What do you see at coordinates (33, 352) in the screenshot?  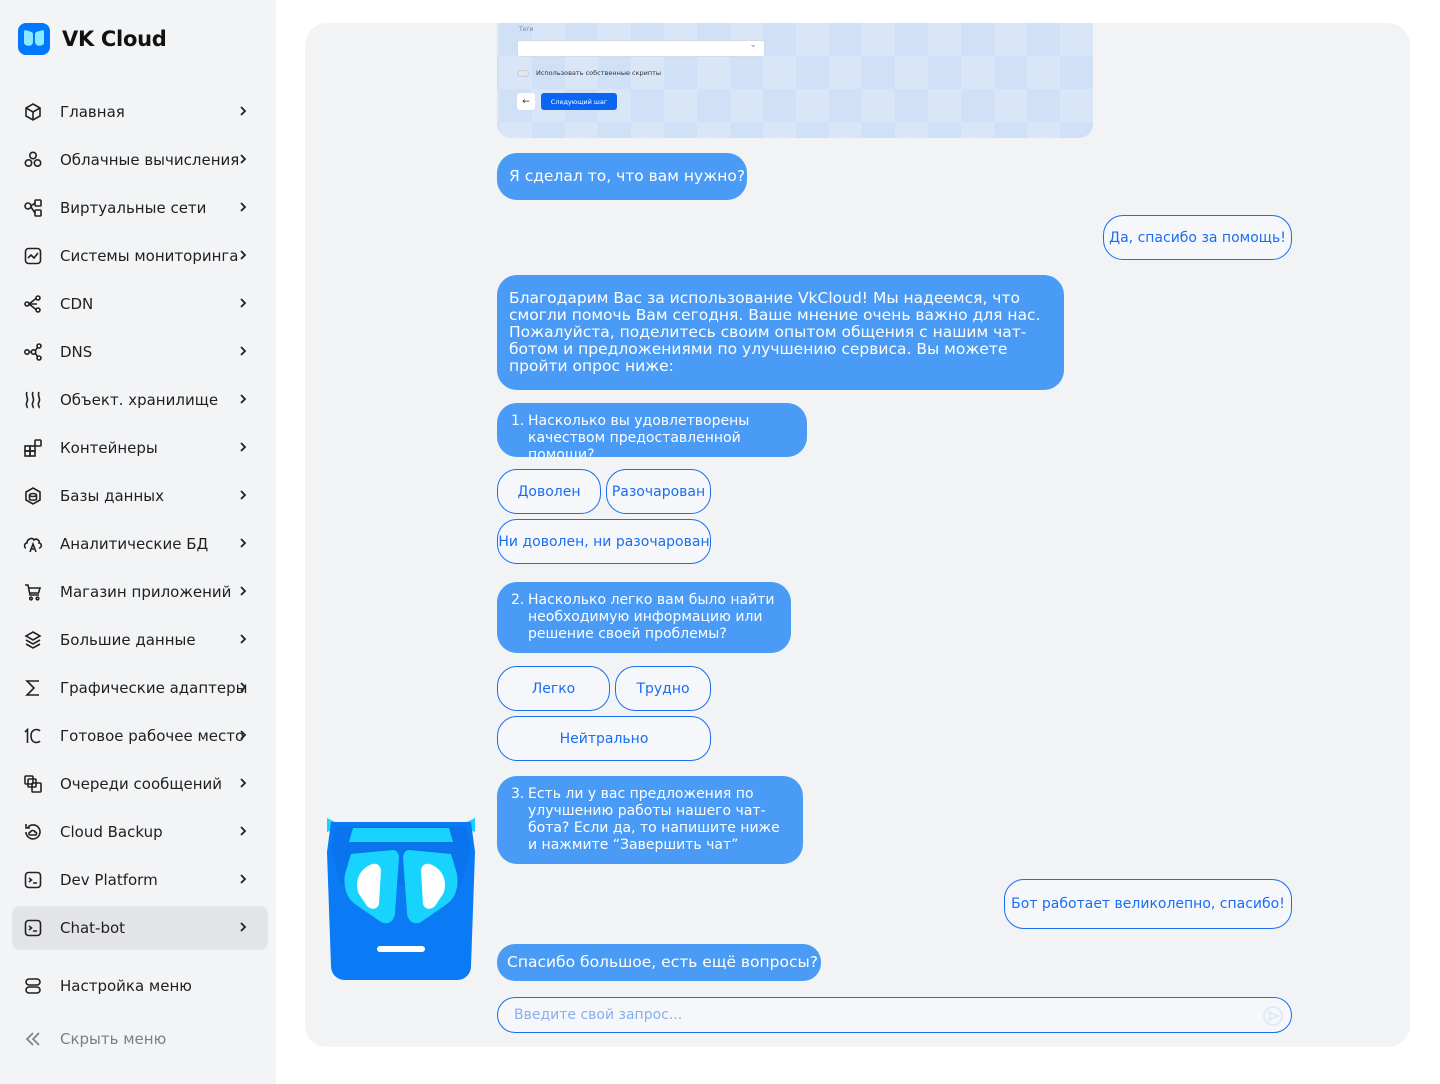 I see `dns-icon` at bounding box center [33, 352].